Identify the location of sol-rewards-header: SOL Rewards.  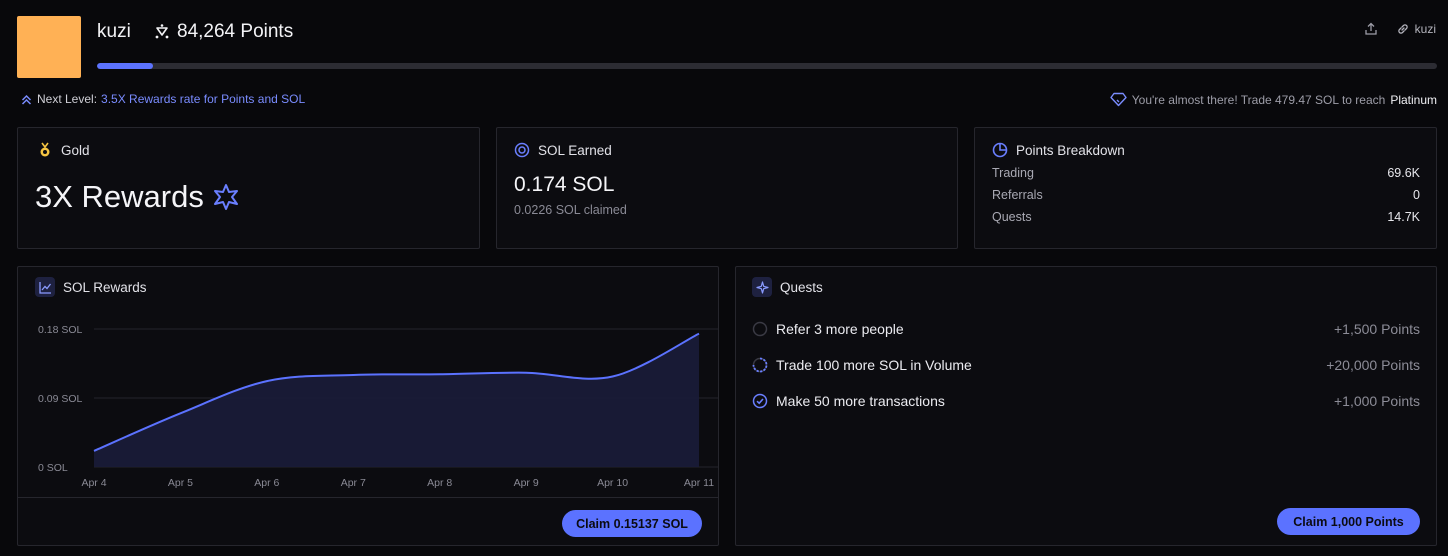
(91, 287).